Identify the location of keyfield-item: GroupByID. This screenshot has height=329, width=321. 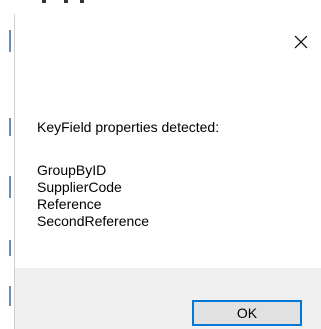
(72, 170).